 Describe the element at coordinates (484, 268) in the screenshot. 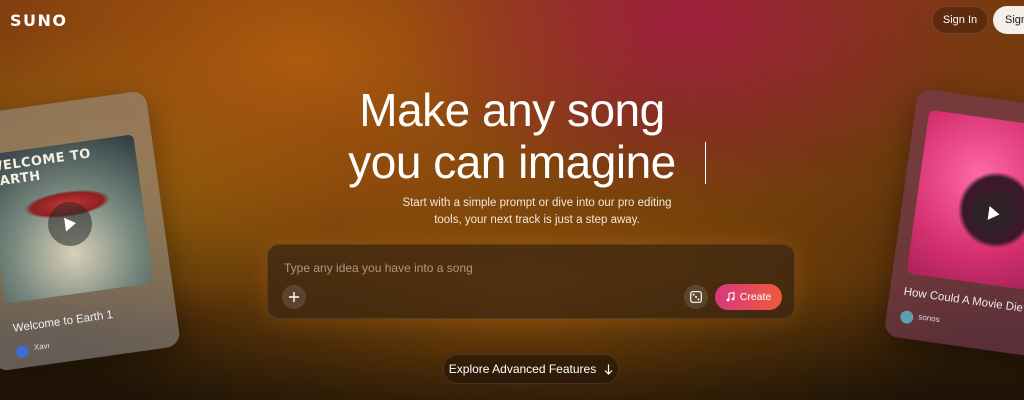

I see `prompt-input` at that location.